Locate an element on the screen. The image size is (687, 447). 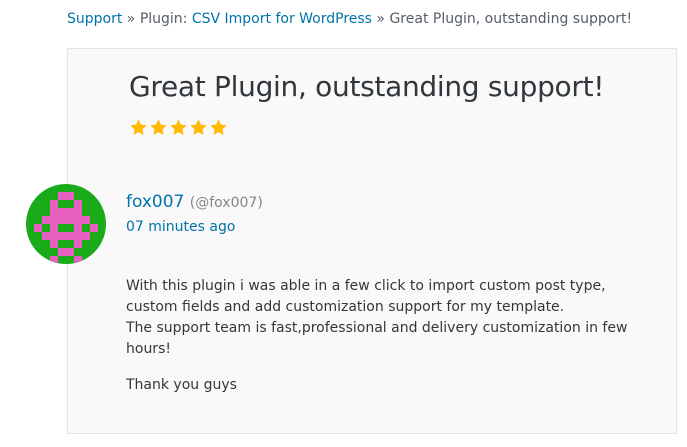
author-line: fox007 (@fox007) is located at coordinates (194, 202).